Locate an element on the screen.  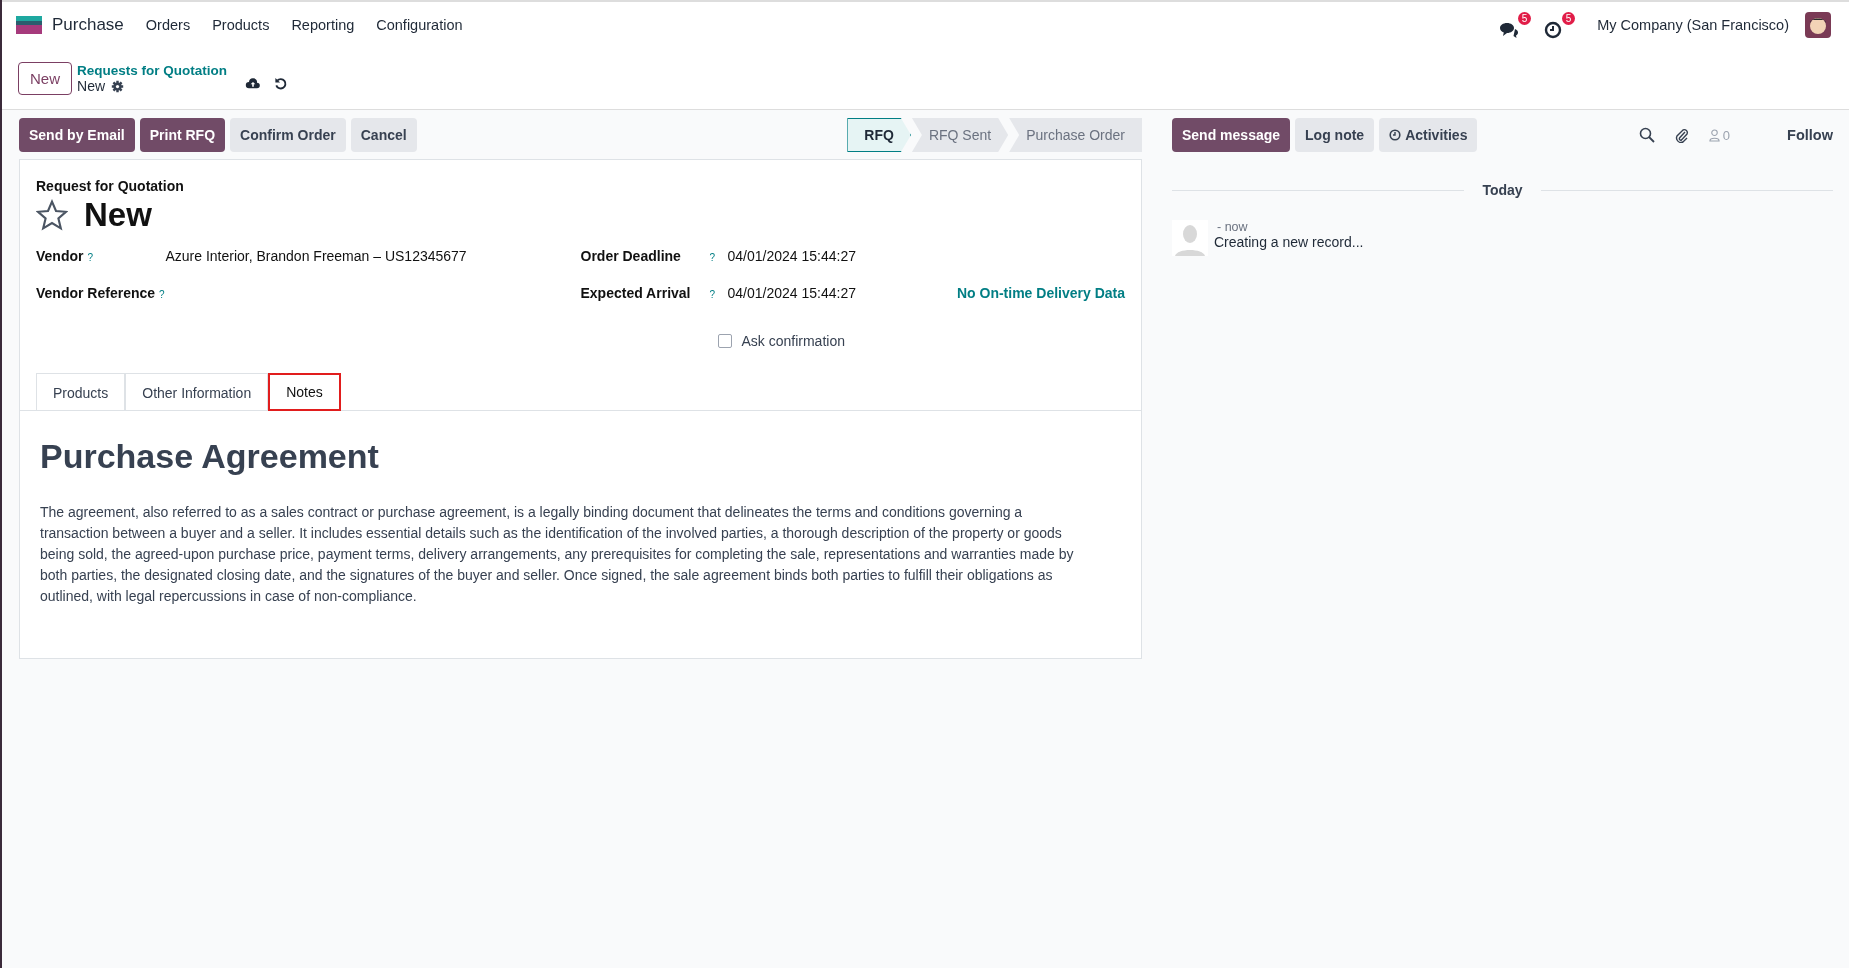
notes-paragraph: The agreement, also referred to as a sales contract or purchase agreement, is a legally binding document that delineates the terms and conditions governing a transaction between a buyer and a seller. It includes essential details such as the identification of the involved parties, a thorough description of the property or goods being sold, the agreed-upon purchase price, payment terms, delivery arrangements, any prerequisites for completing the sale, representations and warranties made by both parties, the designated closing date, and the signatures of the buyer and seller. Once signed, the sale agreement binds both parties to fulfill their obligations as outlined, with legal repercussions in case of non-compliance. is located at coordinates (557, 554).